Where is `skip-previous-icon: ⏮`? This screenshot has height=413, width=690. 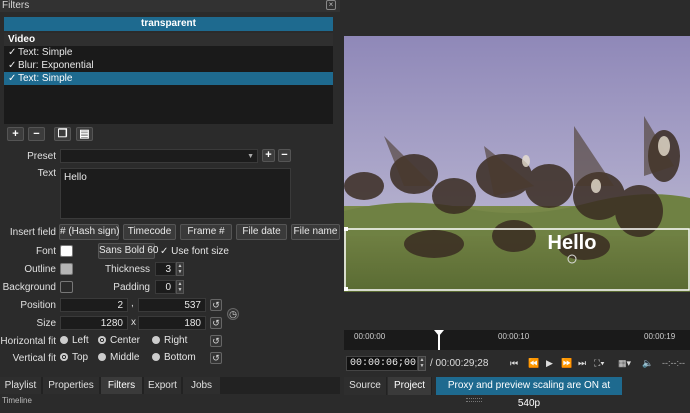
skip-previous-icon: ⏮ is located at coordinates (514, 363).